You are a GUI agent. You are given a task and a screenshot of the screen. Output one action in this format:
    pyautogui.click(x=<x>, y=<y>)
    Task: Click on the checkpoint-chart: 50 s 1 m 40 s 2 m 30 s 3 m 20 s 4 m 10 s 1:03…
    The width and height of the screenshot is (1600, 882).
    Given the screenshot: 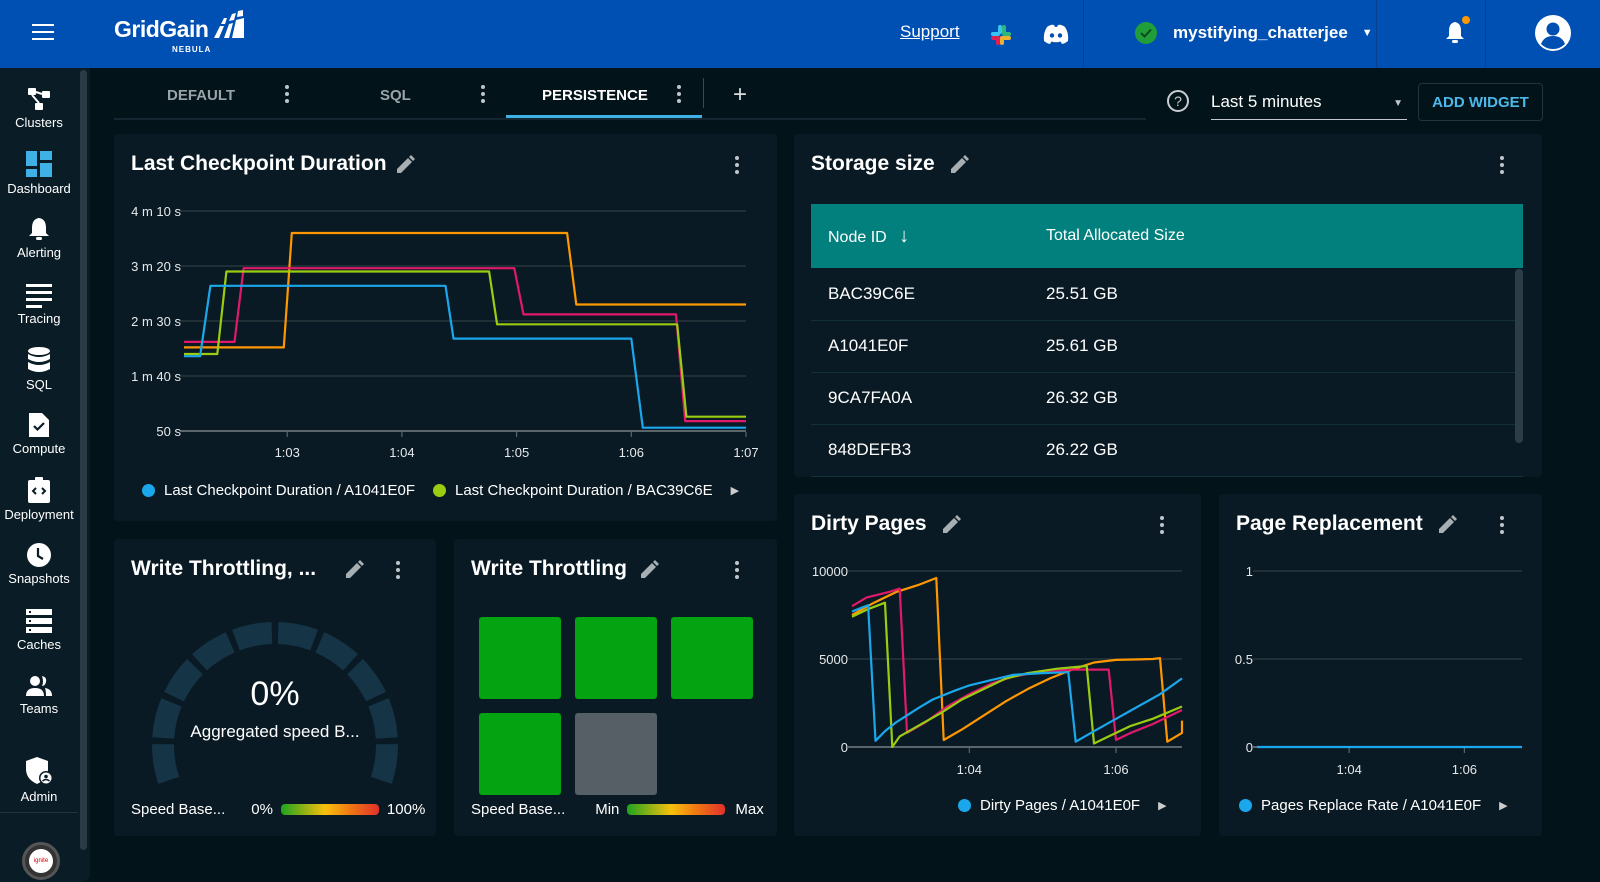 What is the action you would take?
    pyautogui.click(x=445, y=332)
    